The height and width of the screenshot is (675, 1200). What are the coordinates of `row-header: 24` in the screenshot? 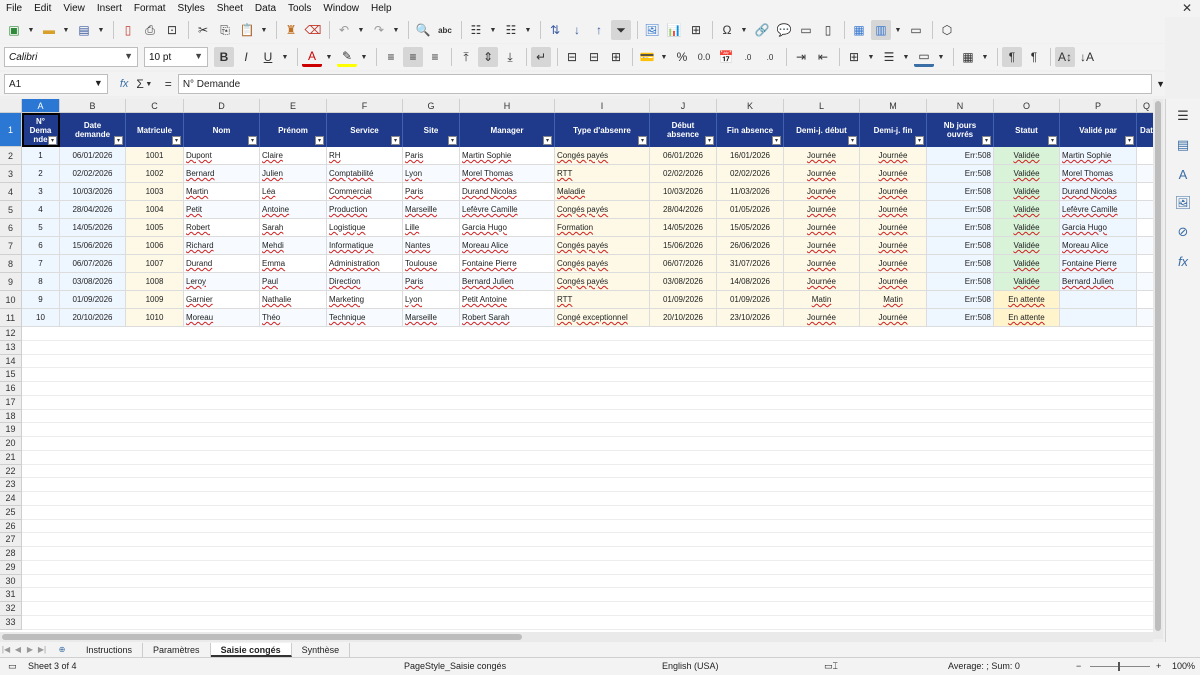 It's located at (11, 499).